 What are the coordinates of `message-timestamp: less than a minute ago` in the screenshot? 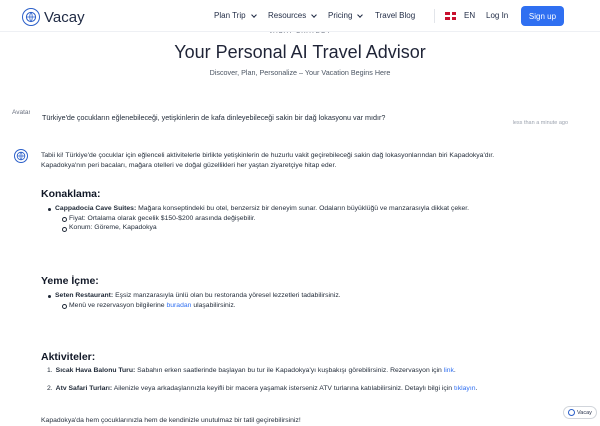 It's located at (540, 123).